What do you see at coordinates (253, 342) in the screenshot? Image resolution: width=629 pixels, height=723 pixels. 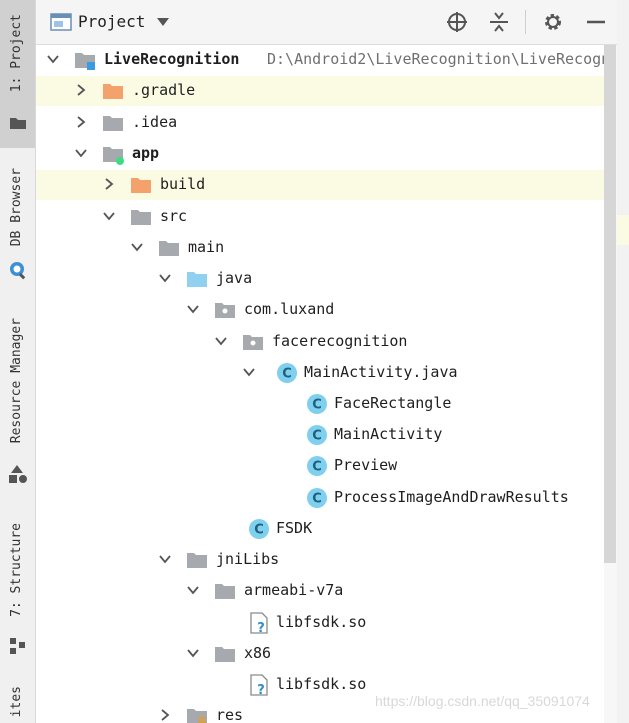 I see `package-icon` at bounding box center [253, 342].